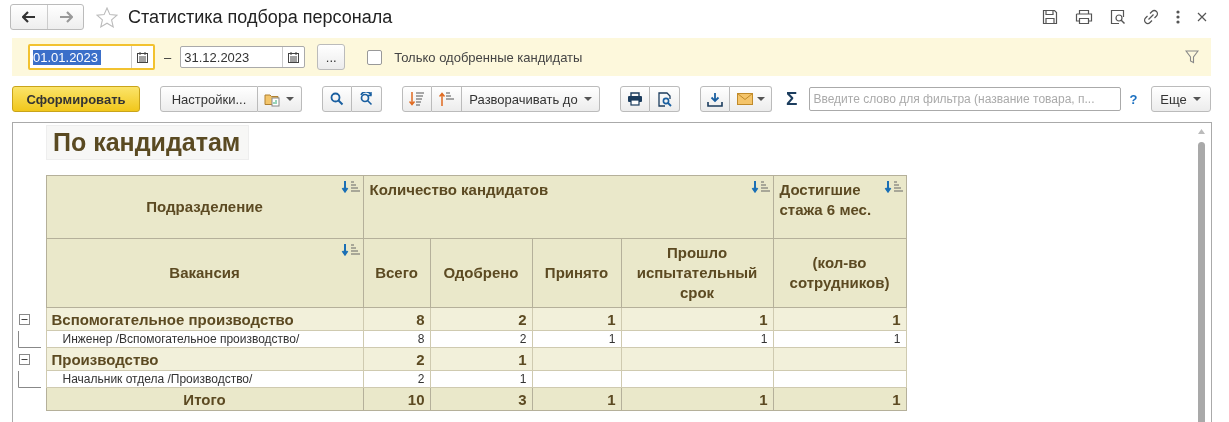 This screenshot has width=1229, height=422. What do you see at coordinates (792, 99) in the screenshot?
I see `sum-button: Σ` at bounding box center [792, 99].